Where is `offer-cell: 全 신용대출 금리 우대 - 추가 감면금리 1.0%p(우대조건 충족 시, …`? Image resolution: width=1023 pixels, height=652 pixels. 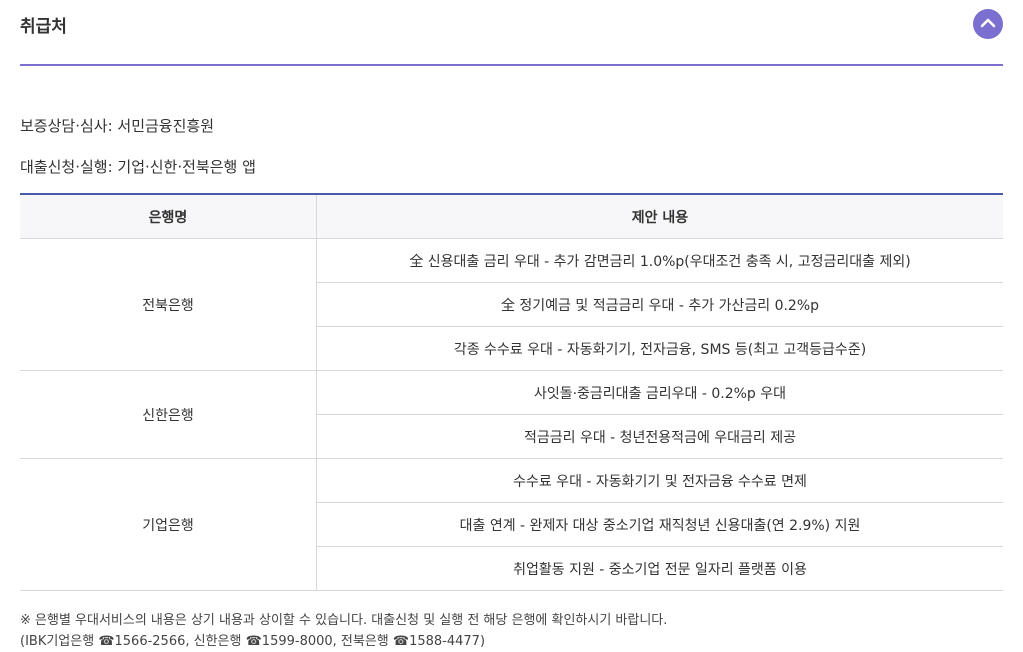 offer-cell: 全 신용대출 금리 우대 - 추가 감면금리 1.0%p(우대조건 충족 시, … is located at coordinates (659, 260).